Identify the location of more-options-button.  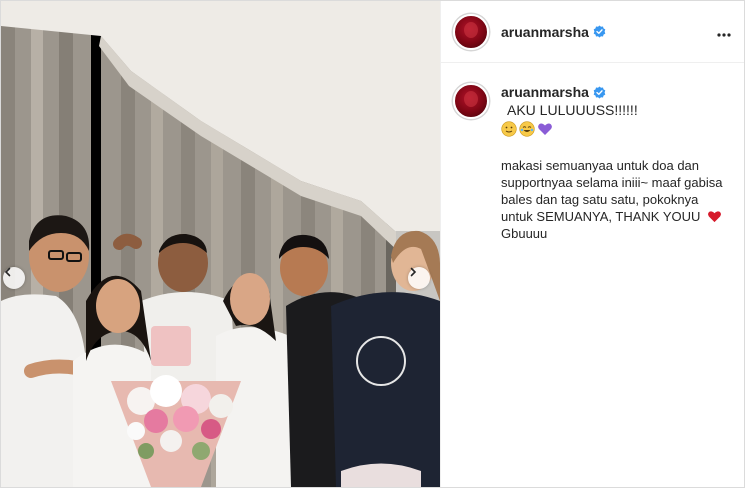
(724, 31).